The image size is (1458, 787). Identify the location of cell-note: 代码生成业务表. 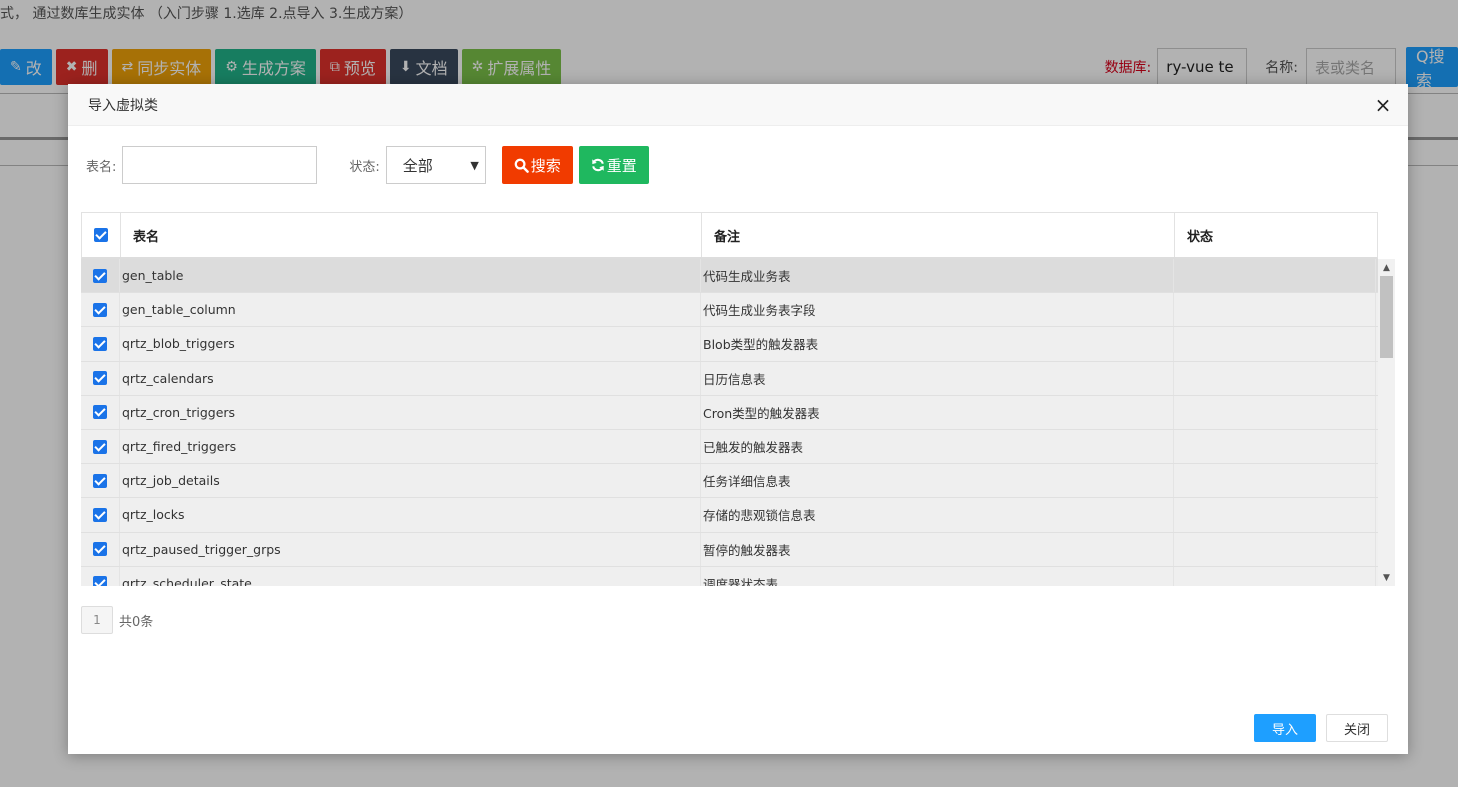
(937, 276).